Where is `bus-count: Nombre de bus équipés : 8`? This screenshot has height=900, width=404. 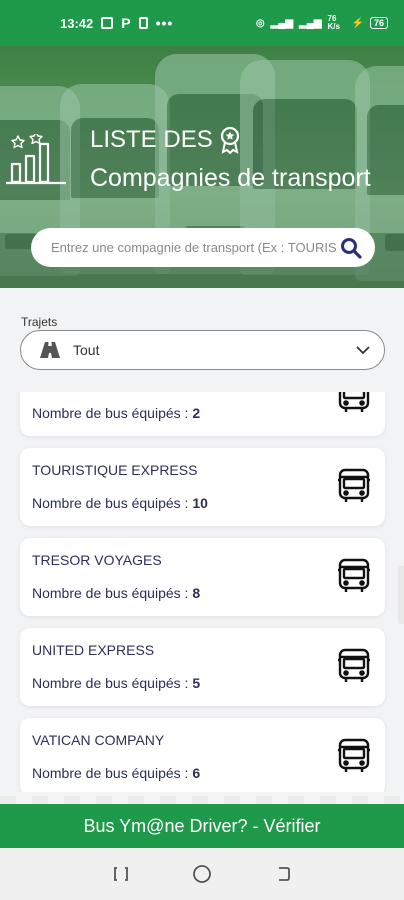
bus-count: Nombre de bus équipés : 8 is located at coordinates (116, 593).